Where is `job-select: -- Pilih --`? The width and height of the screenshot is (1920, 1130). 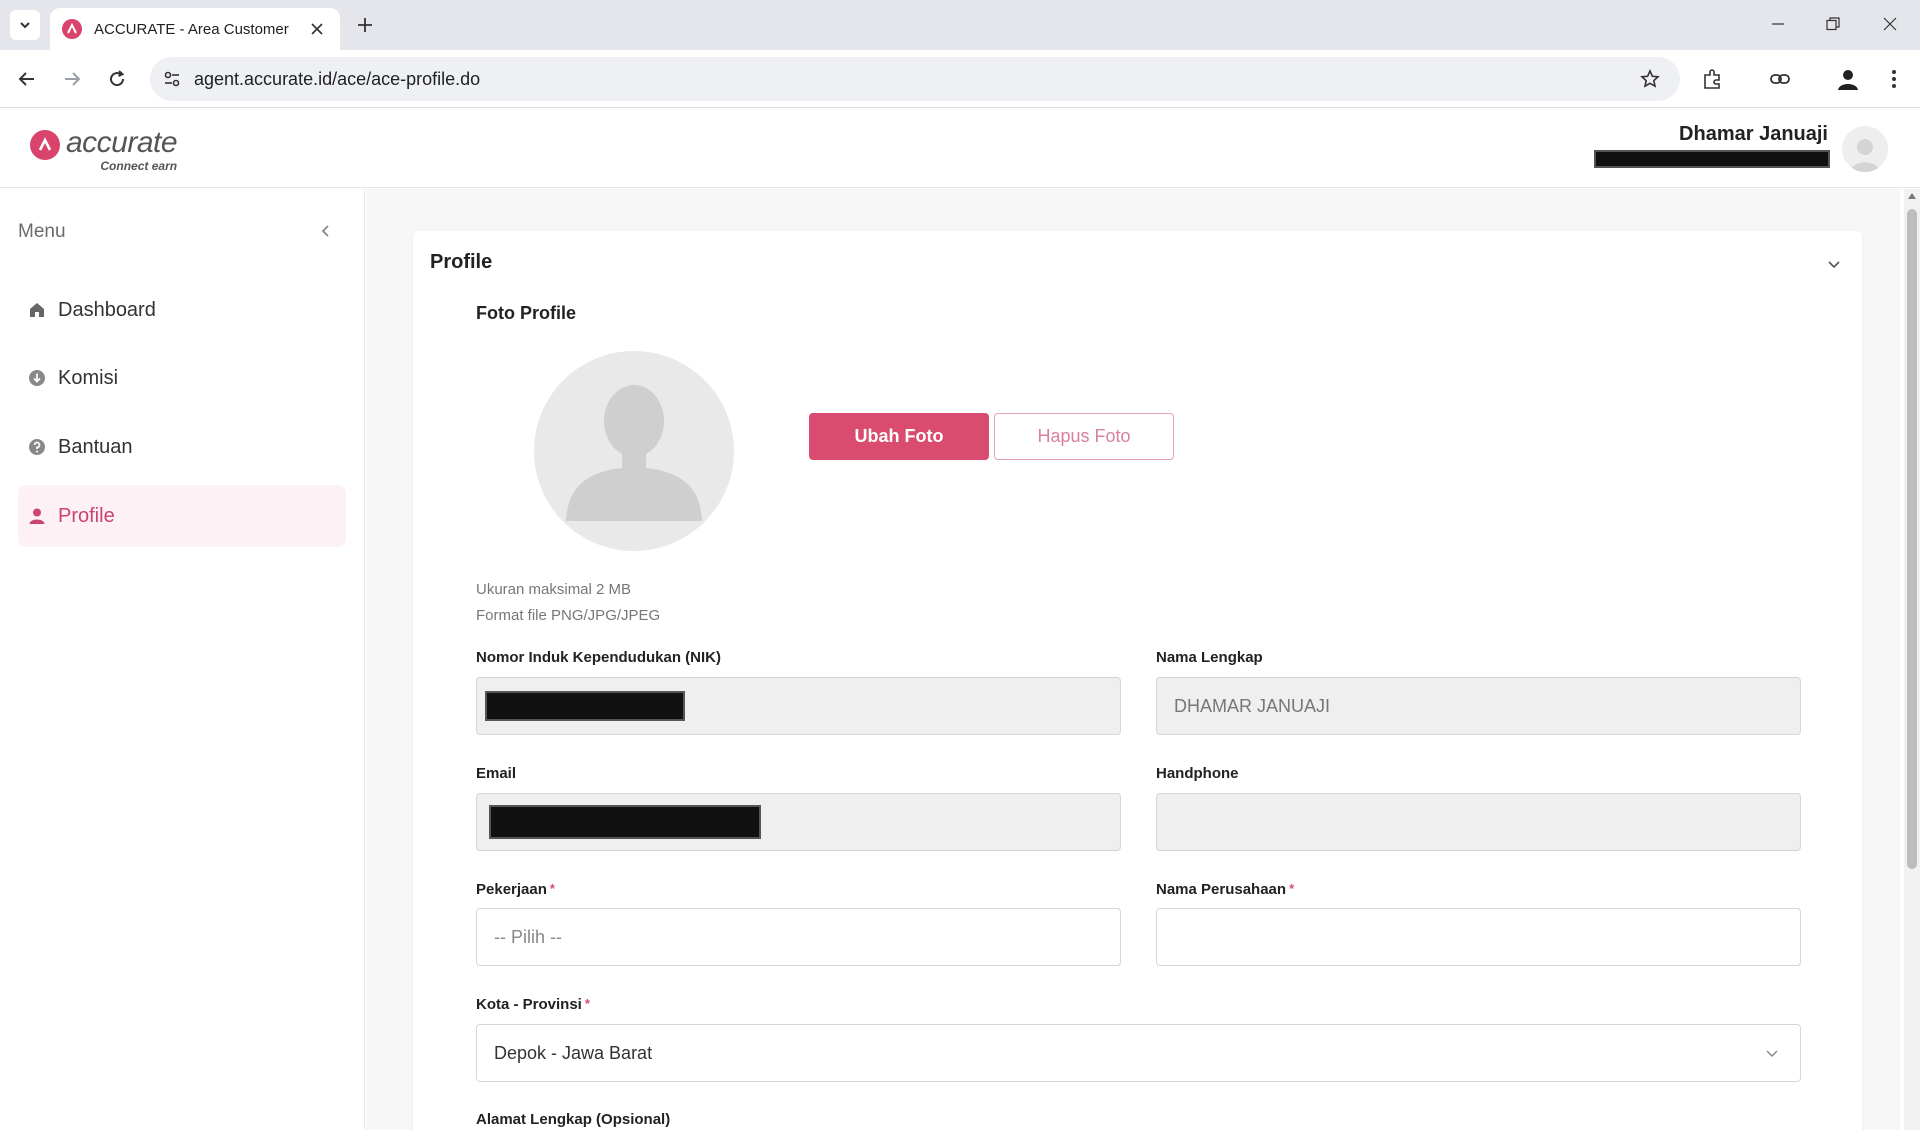
job-select: -- Pilih -- is located at coordinates (798, 937).